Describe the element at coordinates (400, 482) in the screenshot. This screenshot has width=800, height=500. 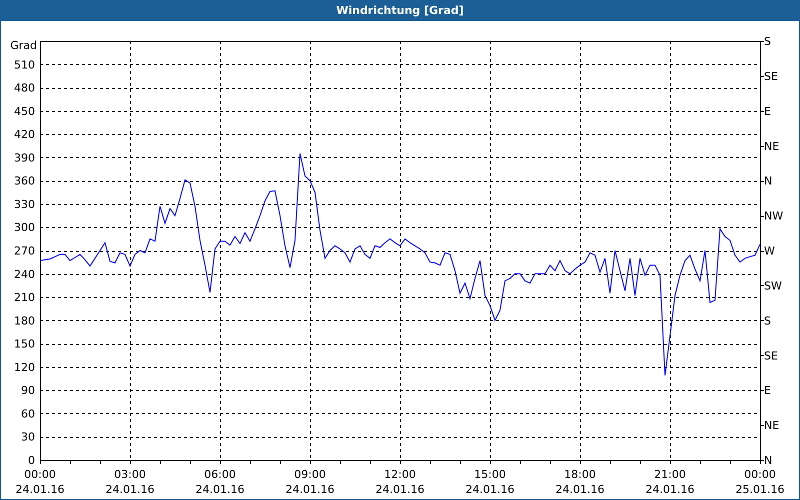
I see `x-tick-label: 12:00 24.01.16` at that location.